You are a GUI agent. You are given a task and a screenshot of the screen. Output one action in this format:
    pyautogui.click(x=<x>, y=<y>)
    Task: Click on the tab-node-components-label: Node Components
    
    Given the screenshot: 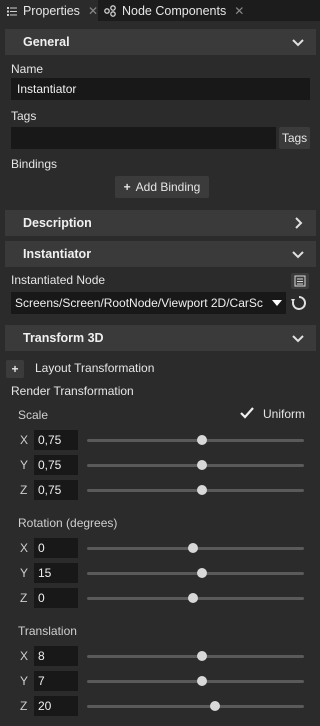 What is the action you would take?
    pyautogui.click(x=174, y=10)
    